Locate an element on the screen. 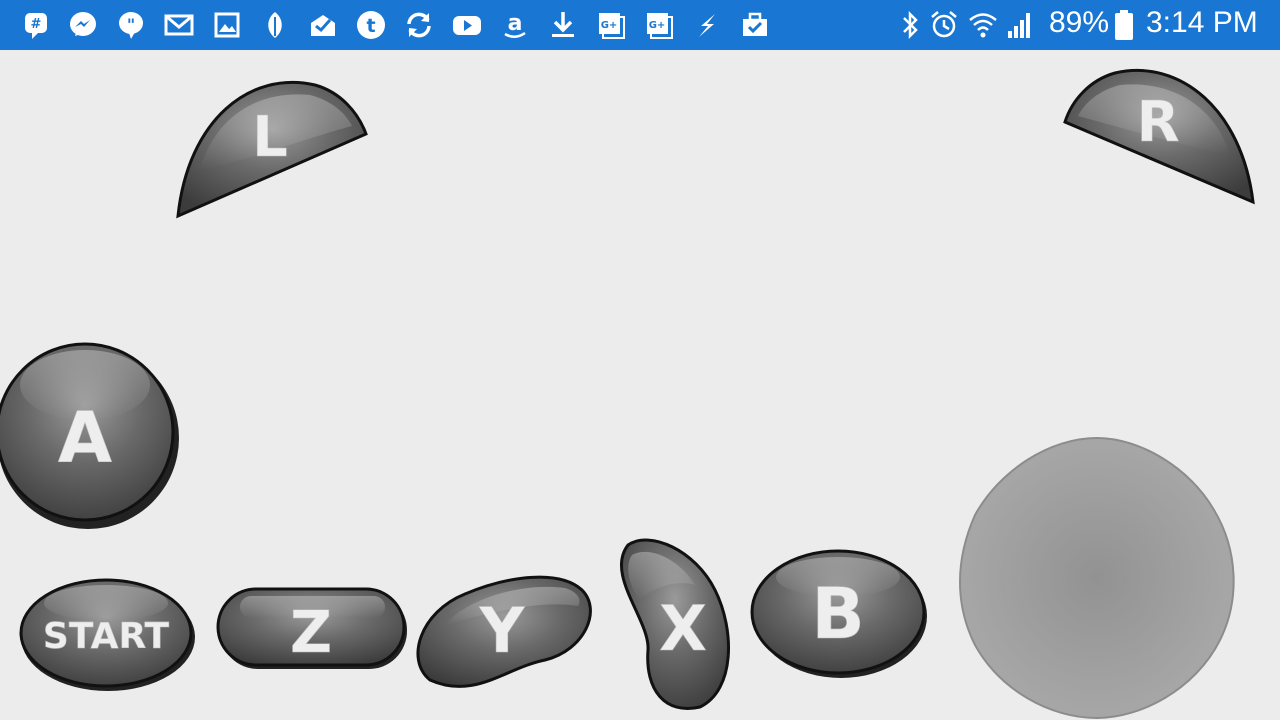 This screenshot has width=1280, height=720. l-shoulder-button: L is located at coordinates (272, 149).